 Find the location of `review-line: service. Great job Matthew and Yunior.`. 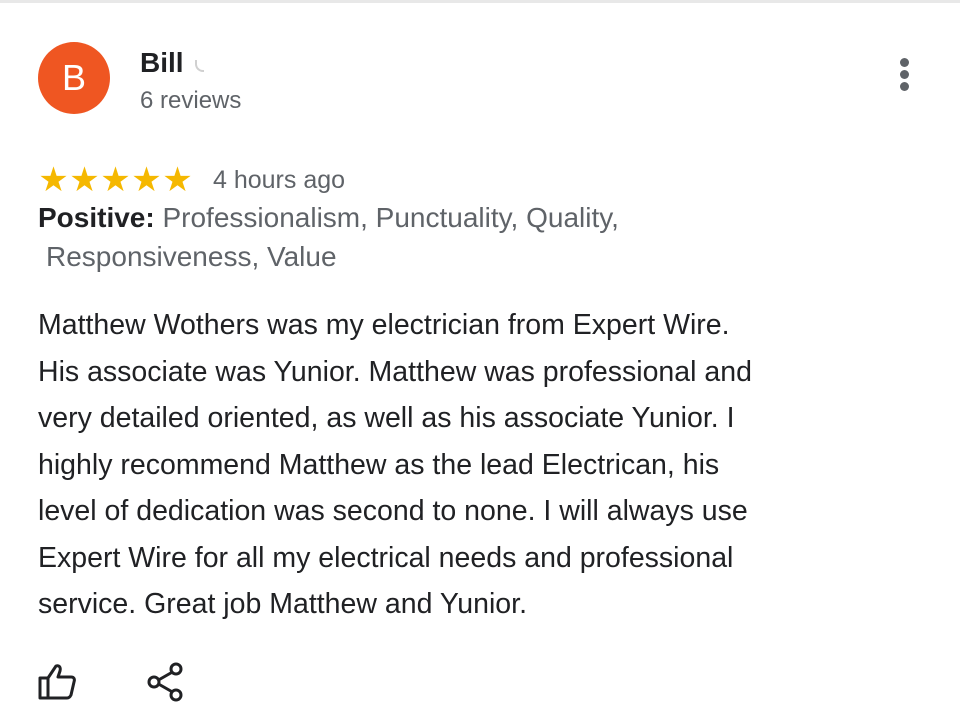

review-line: service. Great job Matthew and Yunior. is located at coordinates (282, 604).